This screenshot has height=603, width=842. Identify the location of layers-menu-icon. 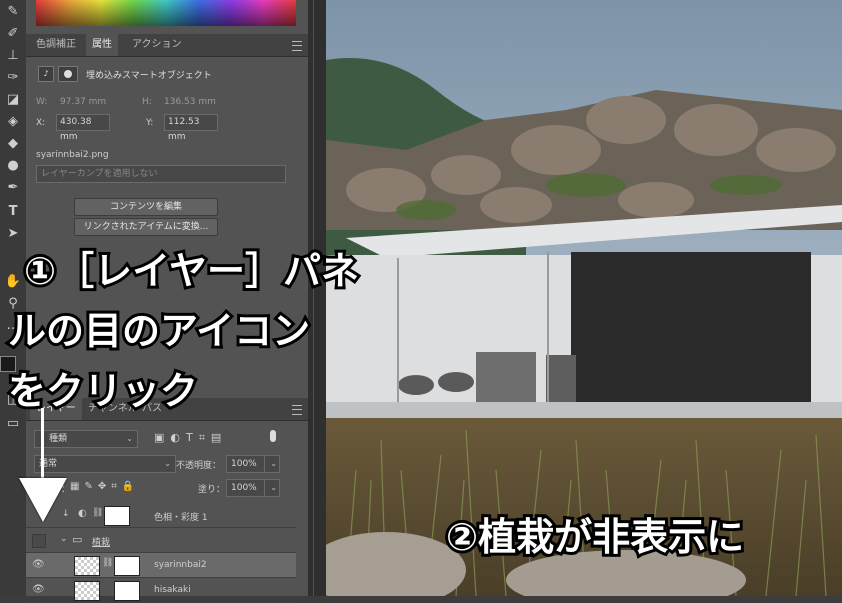
(297, 410).